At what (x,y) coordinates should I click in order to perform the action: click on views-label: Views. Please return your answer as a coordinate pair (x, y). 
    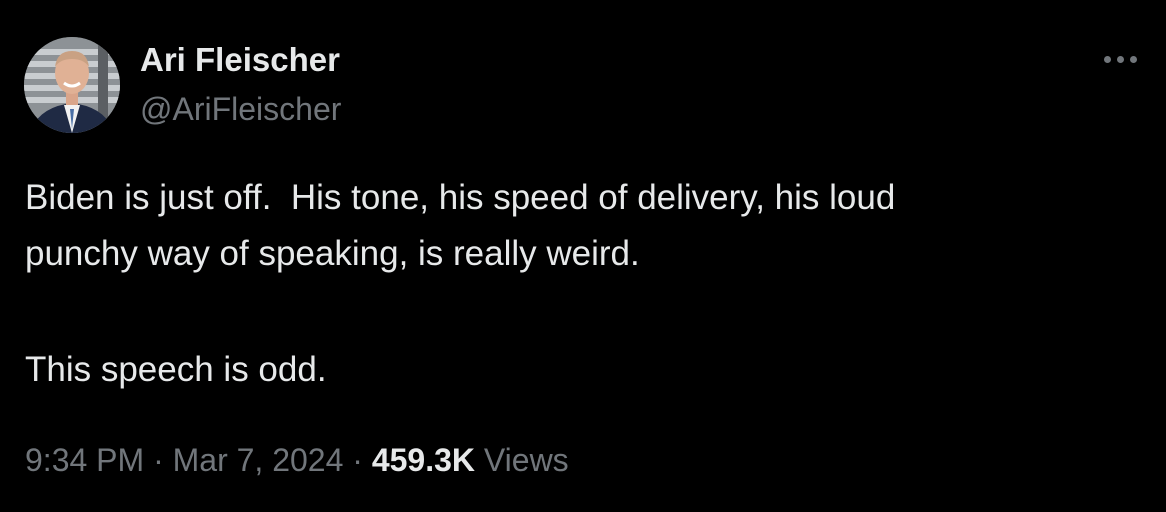
    Looking at the image, I should click on (526, 460).